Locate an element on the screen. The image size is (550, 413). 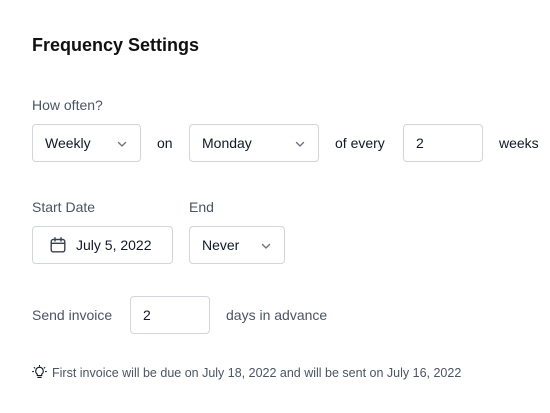
start-date-picker: July 5, 2022 is located at coordinates (102, 245).